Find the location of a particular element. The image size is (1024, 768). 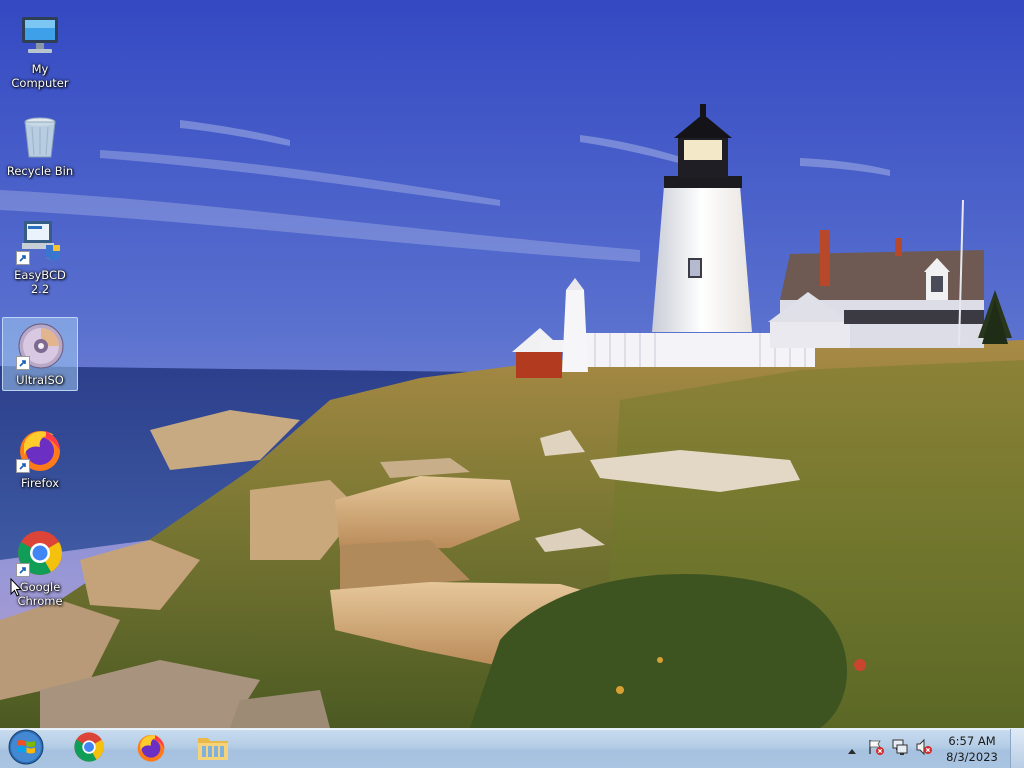

show-hidden-icons-icon is located at coordinates (852, 749).